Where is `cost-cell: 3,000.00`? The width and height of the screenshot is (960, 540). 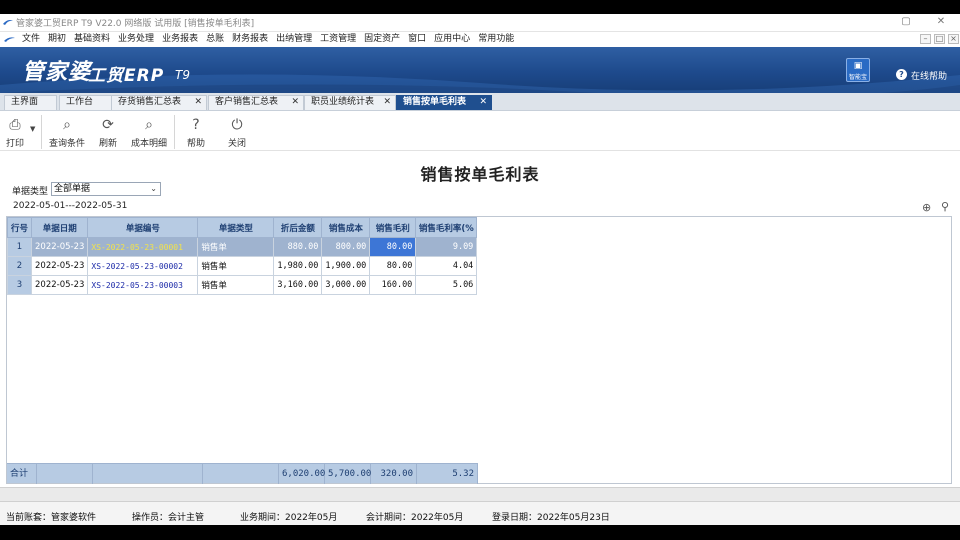 cost-cell: 3,000.00 is located at coordinates (346, 285).